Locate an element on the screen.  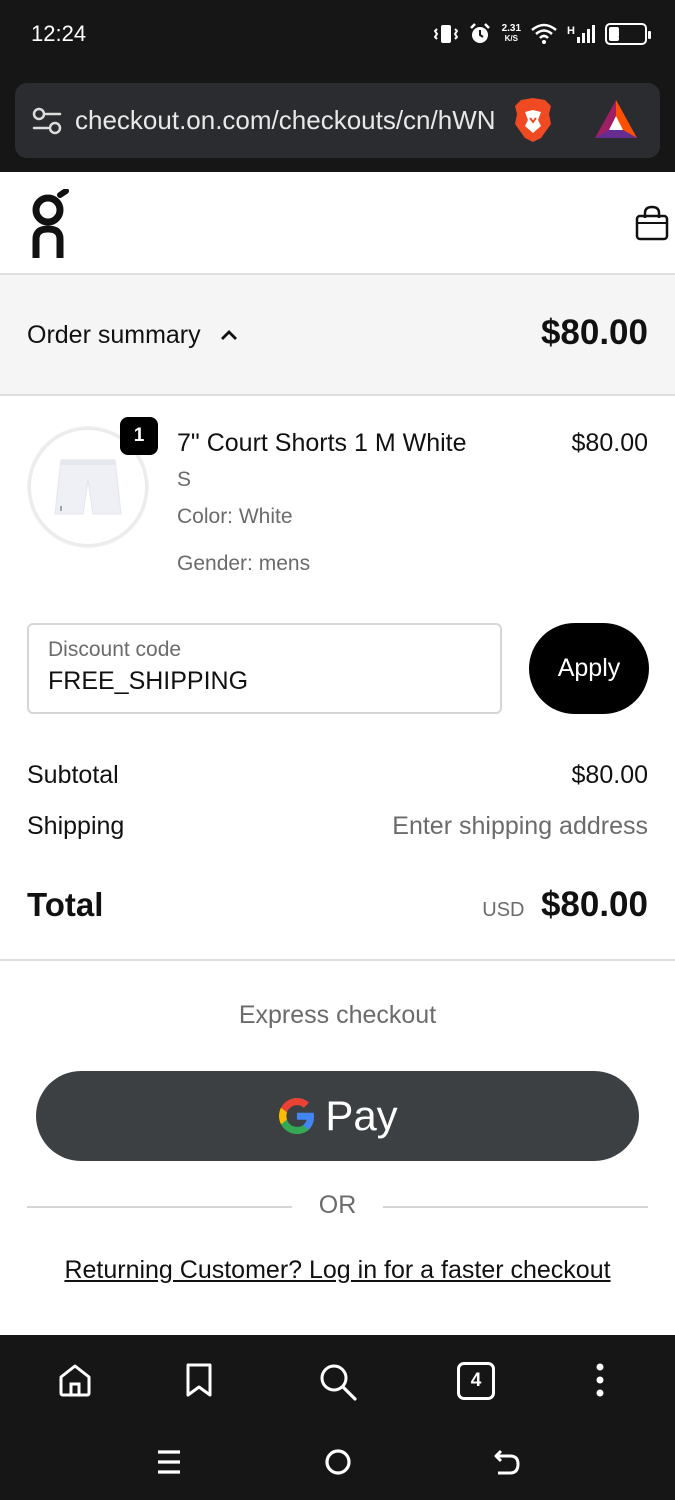
wifi-icon is located at coordinates (544, 33).